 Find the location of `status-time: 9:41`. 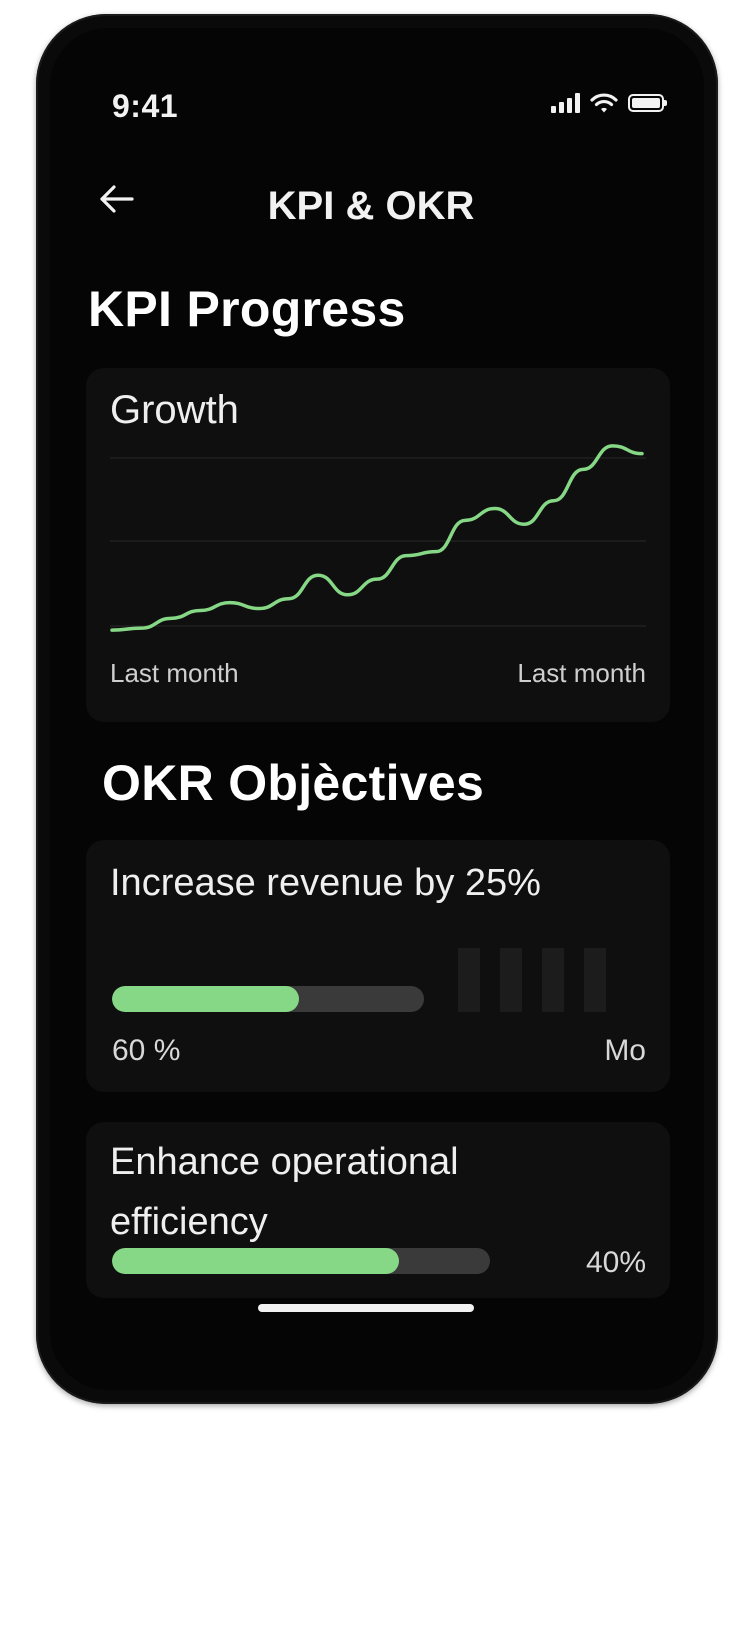

status-time: 9:41 is located at coordinates (145, 106).